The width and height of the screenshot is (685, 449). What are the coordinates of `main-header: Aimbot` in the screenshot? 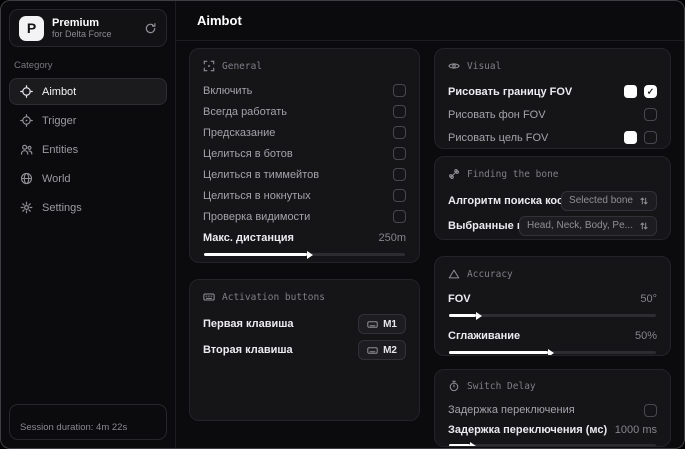 It's located at (430, 21).